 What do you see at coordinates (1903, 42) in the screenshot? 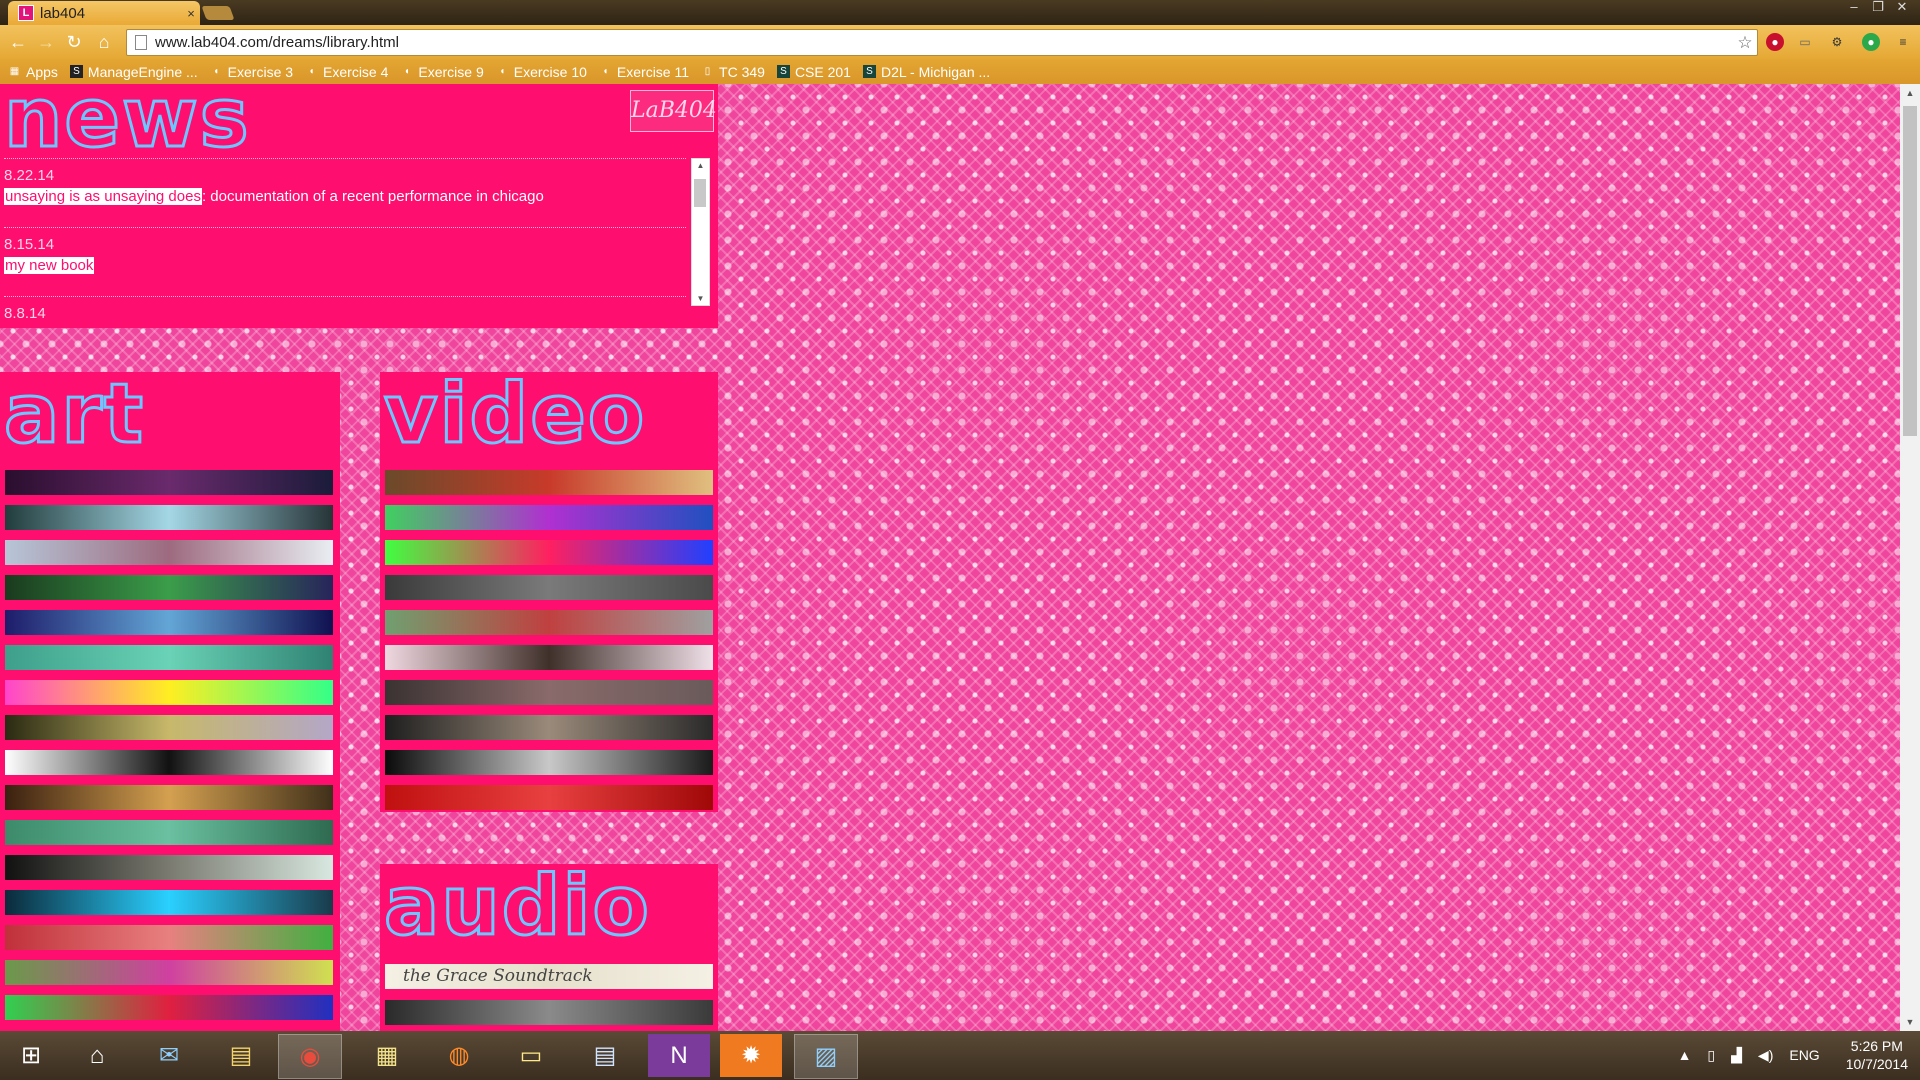
I see `chrome-menu-icon: ≡` at bounding box center [1903, 42].